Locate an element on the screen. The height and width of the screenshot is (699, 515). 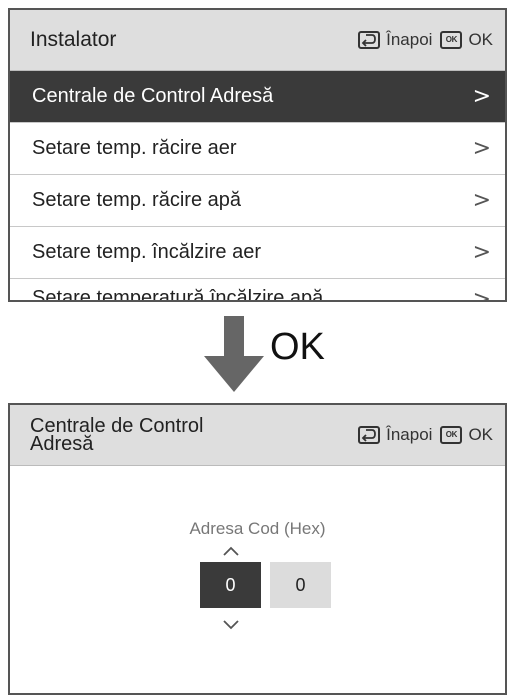
chevron-down-icon is located at coordinates (231, 625).